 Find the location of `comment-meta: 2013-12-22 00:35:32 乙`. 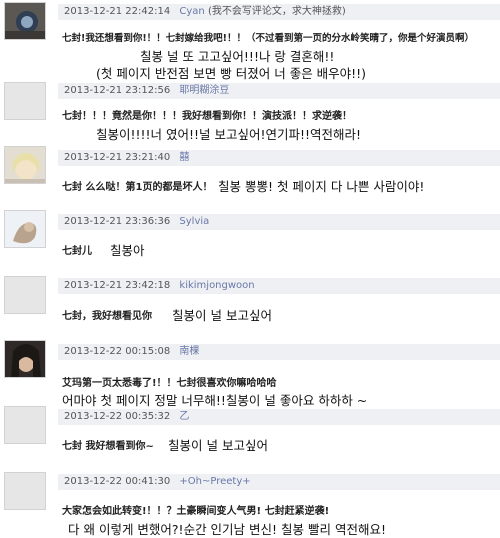

comment-meta: 2013-12-22 00:35:32 乙 is located at coordinates (279, 417).